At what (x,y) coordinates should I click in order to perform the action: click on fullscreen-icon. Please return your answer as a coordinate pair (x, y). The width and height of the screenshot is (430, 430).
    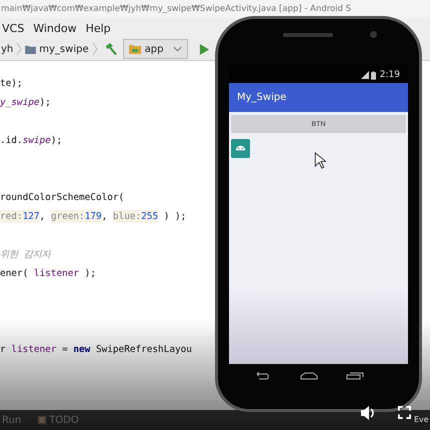
    Looking at the image, I should click on (404, 412).